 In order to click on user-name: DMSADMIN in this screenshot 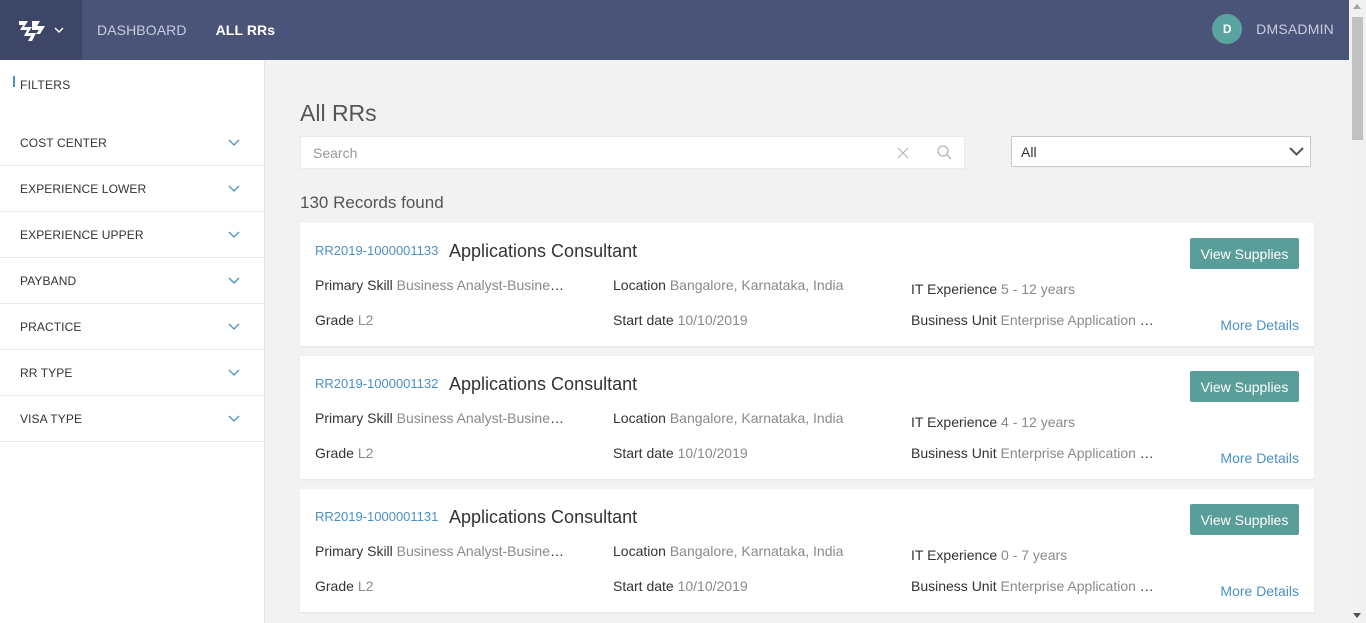, I will do `click(1295, 29)`.